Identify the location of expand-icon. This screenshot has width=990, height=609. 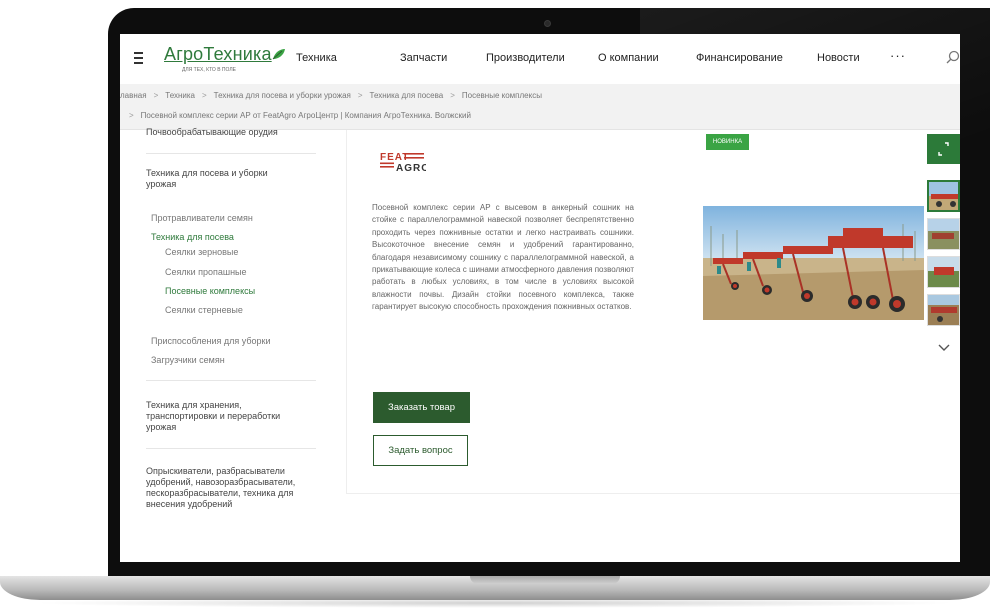
(943, 149).